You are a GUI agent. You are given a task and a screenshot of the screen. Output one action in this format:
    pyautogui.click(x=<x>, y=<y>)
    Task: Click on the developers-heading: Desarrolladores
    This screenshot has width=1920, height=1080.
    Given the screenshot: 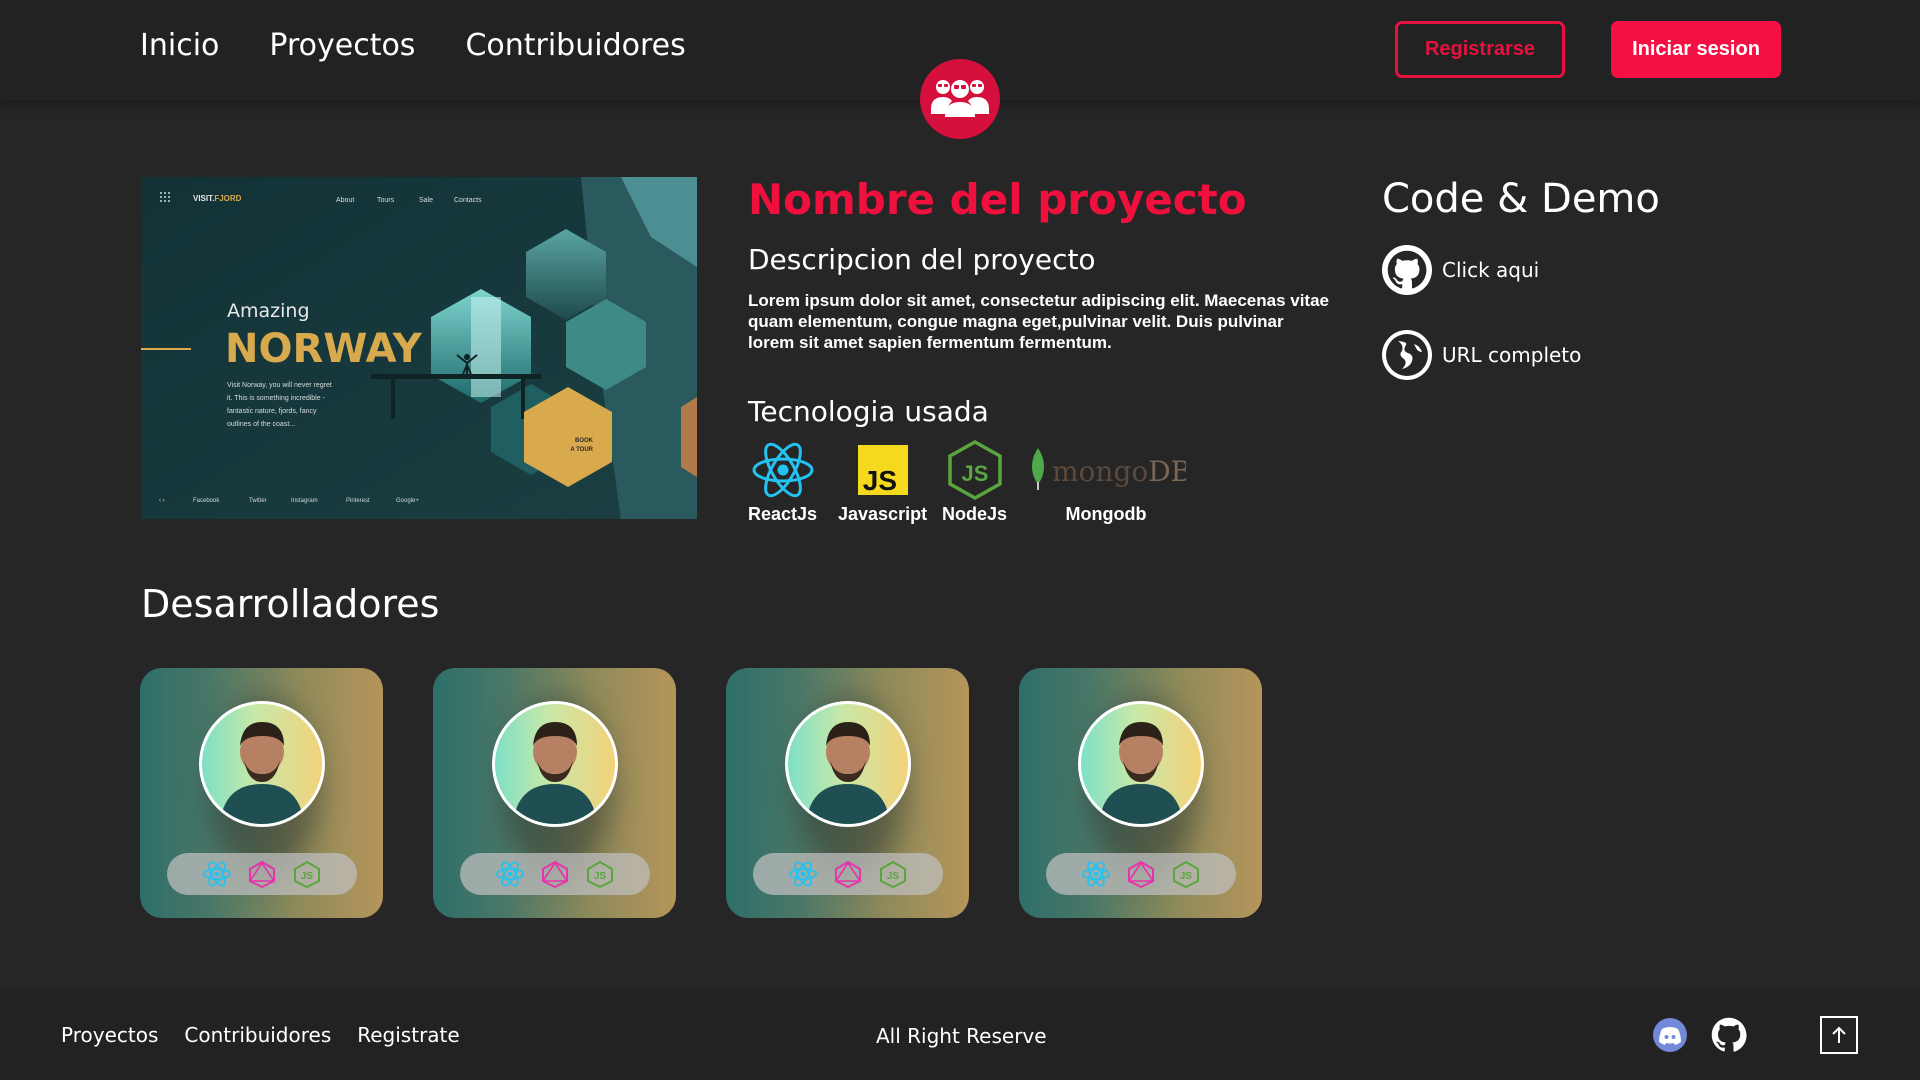 What is the action you would take?
    pyautogui.click(x=290, y=604)
    